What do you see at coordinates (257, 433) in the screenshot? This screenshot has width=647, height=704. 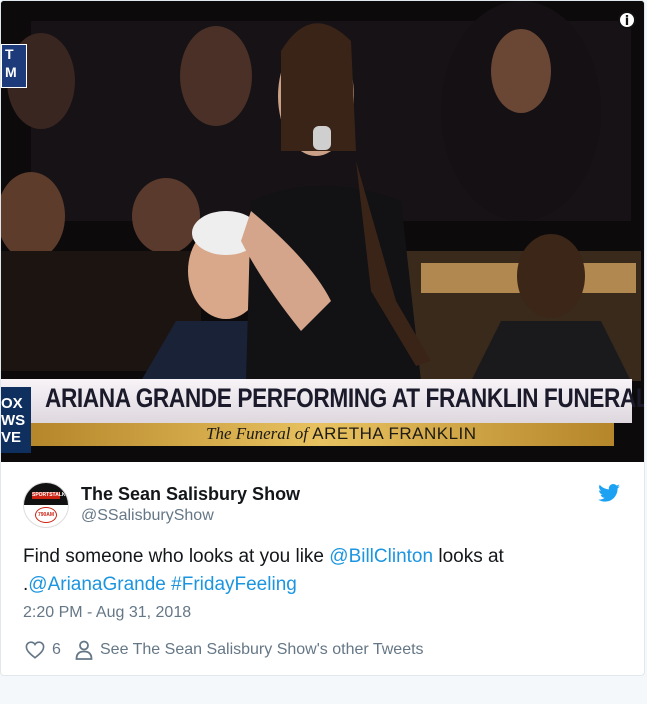 I see `chyron-sub-prefix: The Funeral of` at bounding box center [257, 433].